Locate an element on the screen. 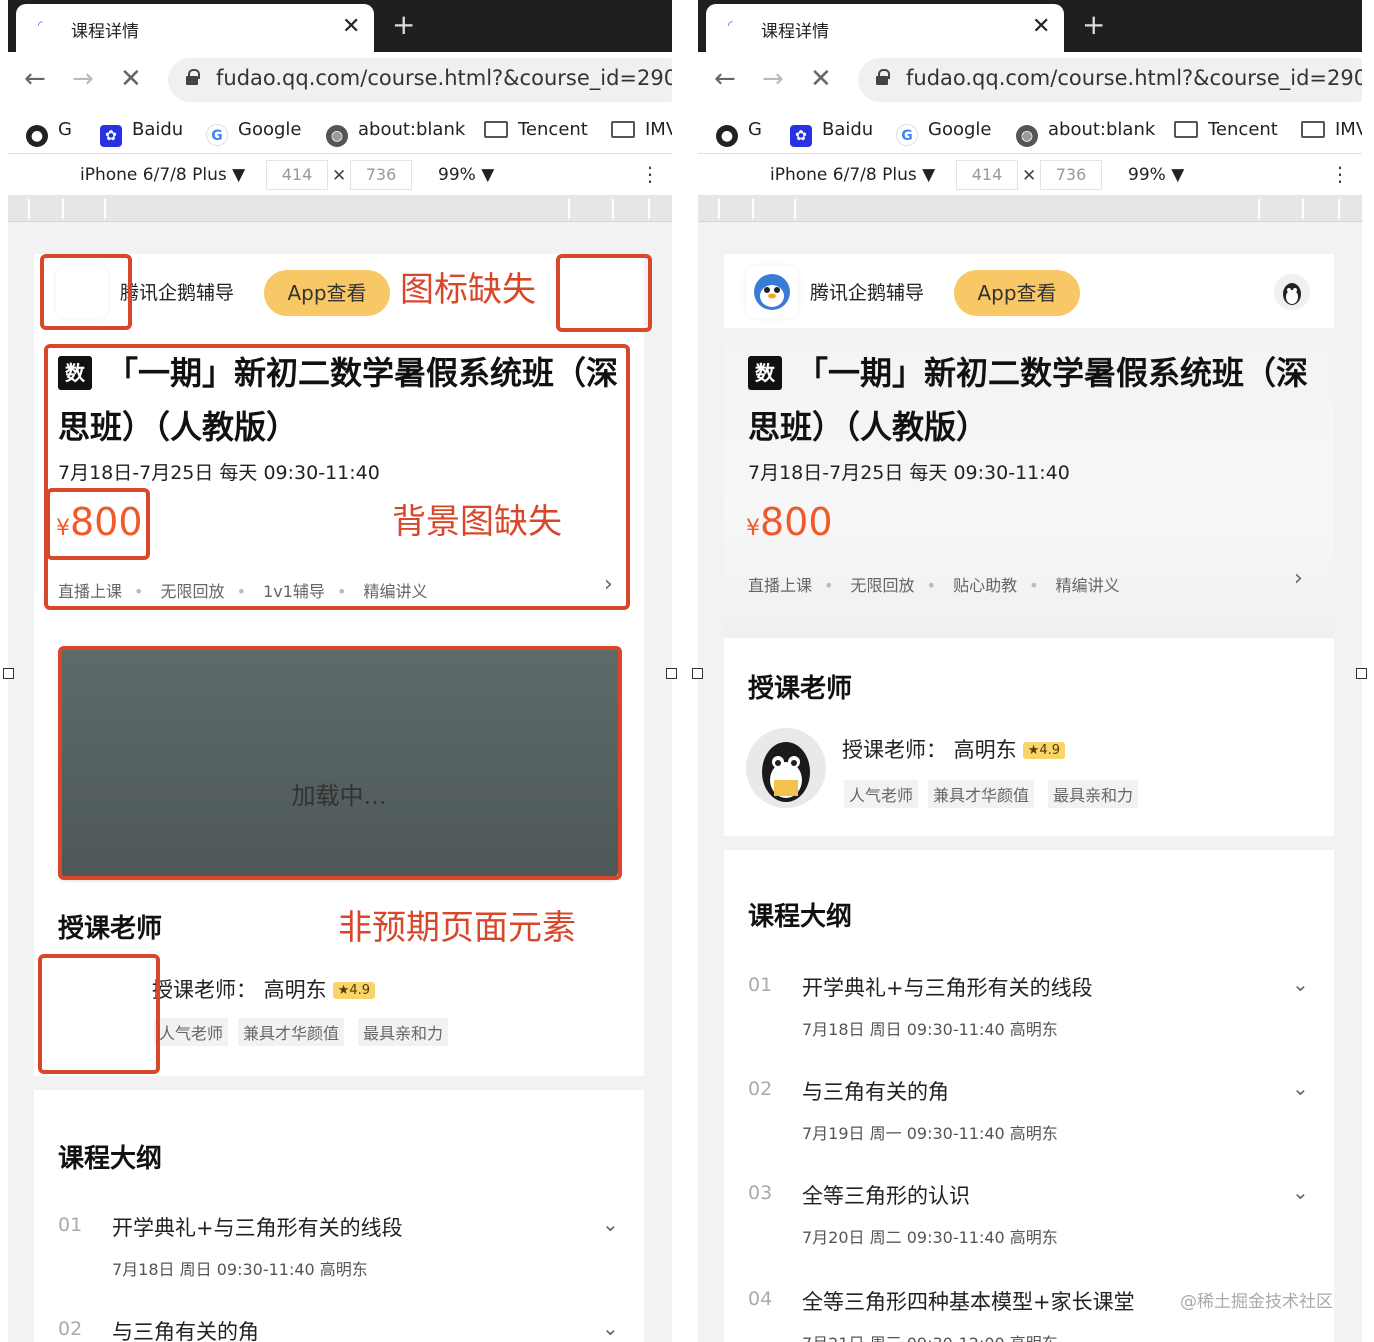  loading-icon: ◜ is located at coordinates (40, 25).